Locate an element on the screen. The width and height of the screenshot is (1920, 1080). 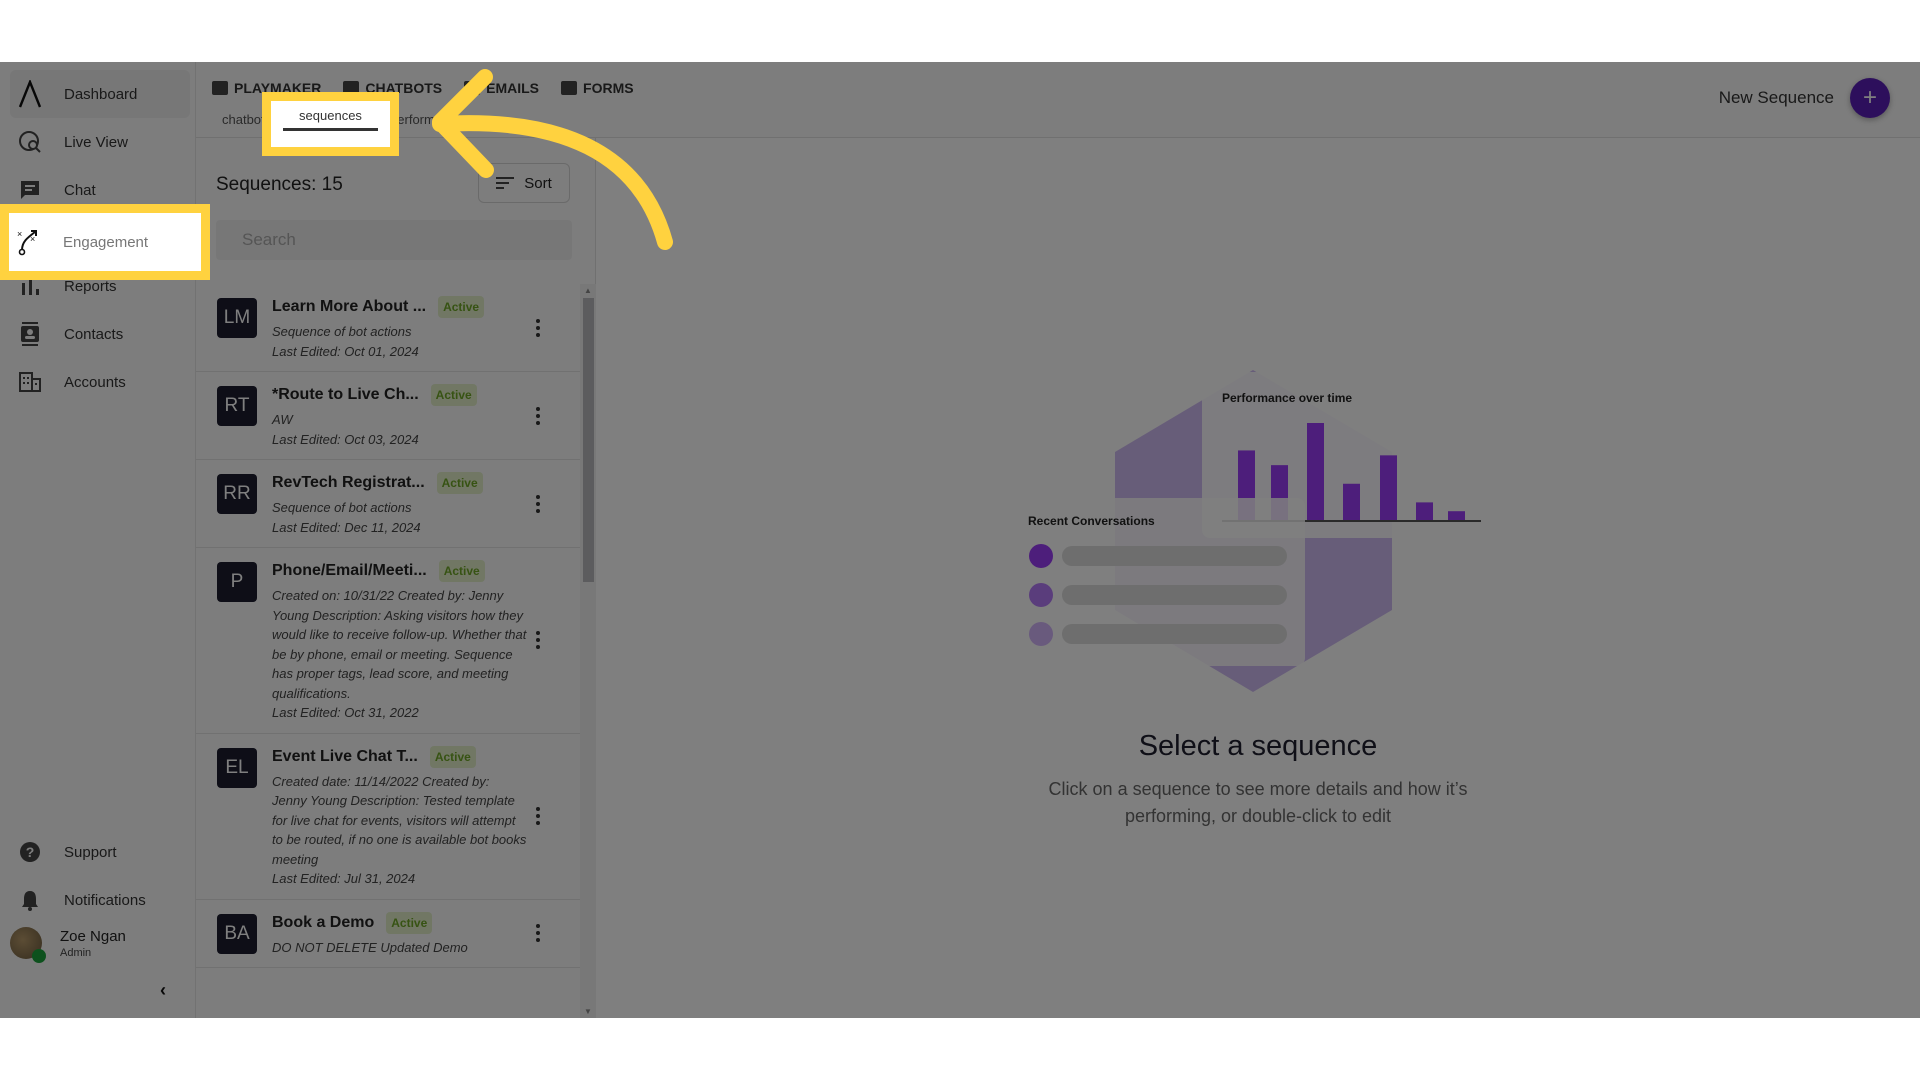
search-input is located at coordinates (394, 240).